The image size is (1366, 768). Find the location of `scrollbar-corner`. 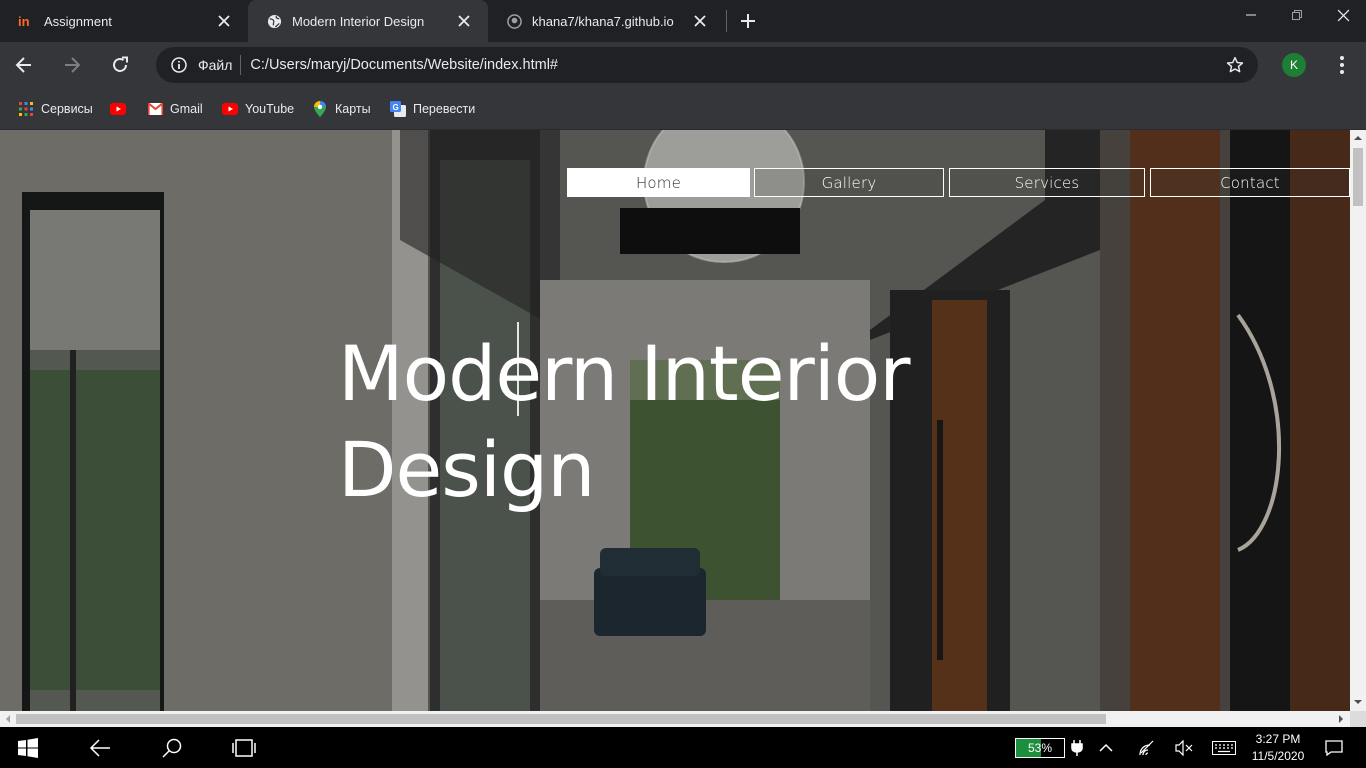

scrollbar-corner is located at coordinates (1358, 719).